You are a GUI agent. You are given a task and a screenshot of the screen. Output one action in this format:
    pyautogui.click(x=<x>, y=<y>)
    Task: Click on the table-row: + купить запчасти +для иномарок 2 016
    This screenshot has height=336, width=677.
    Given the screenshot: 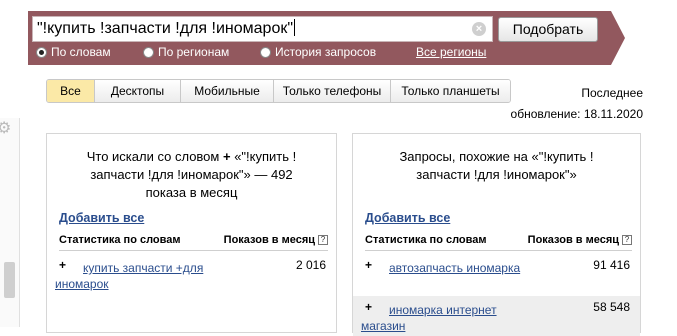 What is the action you would take?
    pyautogui.click(x=191, y=274)
    